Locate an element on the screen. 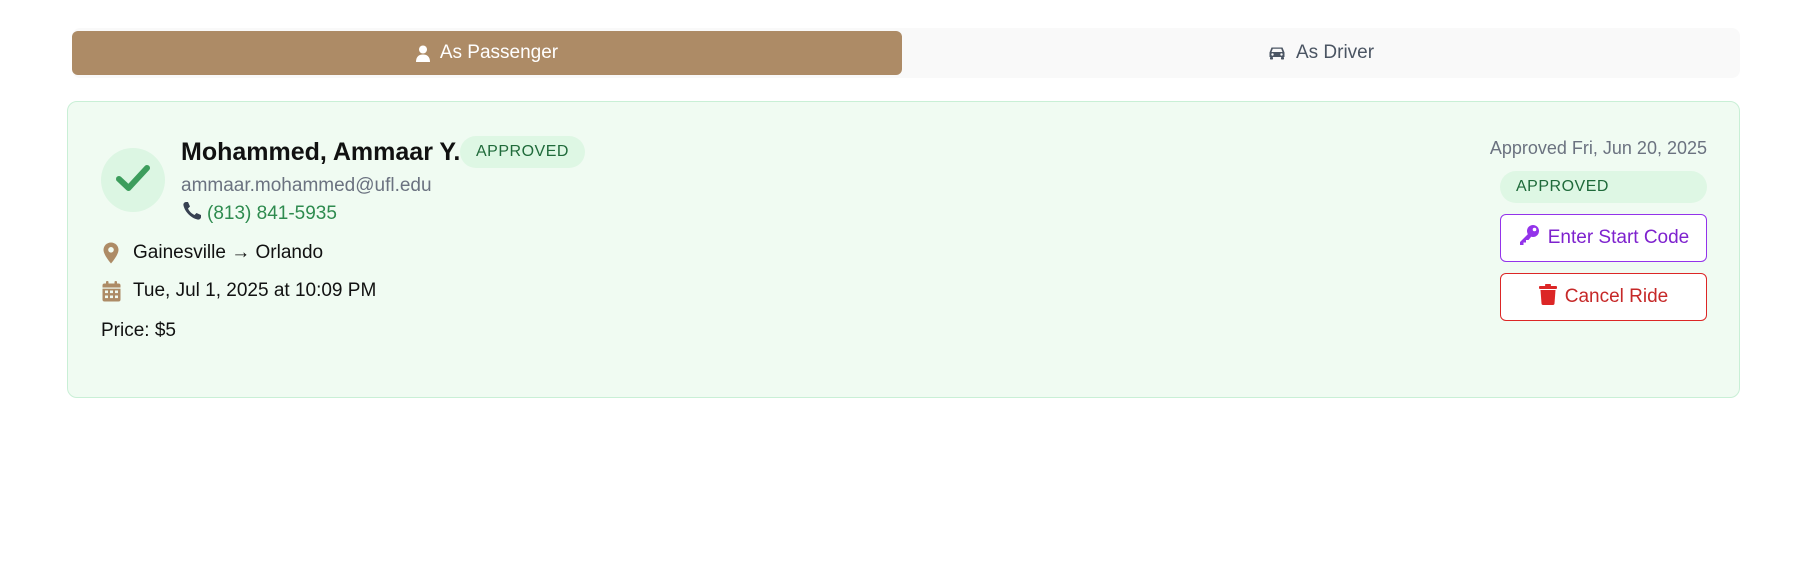 The height and width of the screenshot is (572, 1806). phone-link: (813) 841-5935 is located at coordinates (272, 214).